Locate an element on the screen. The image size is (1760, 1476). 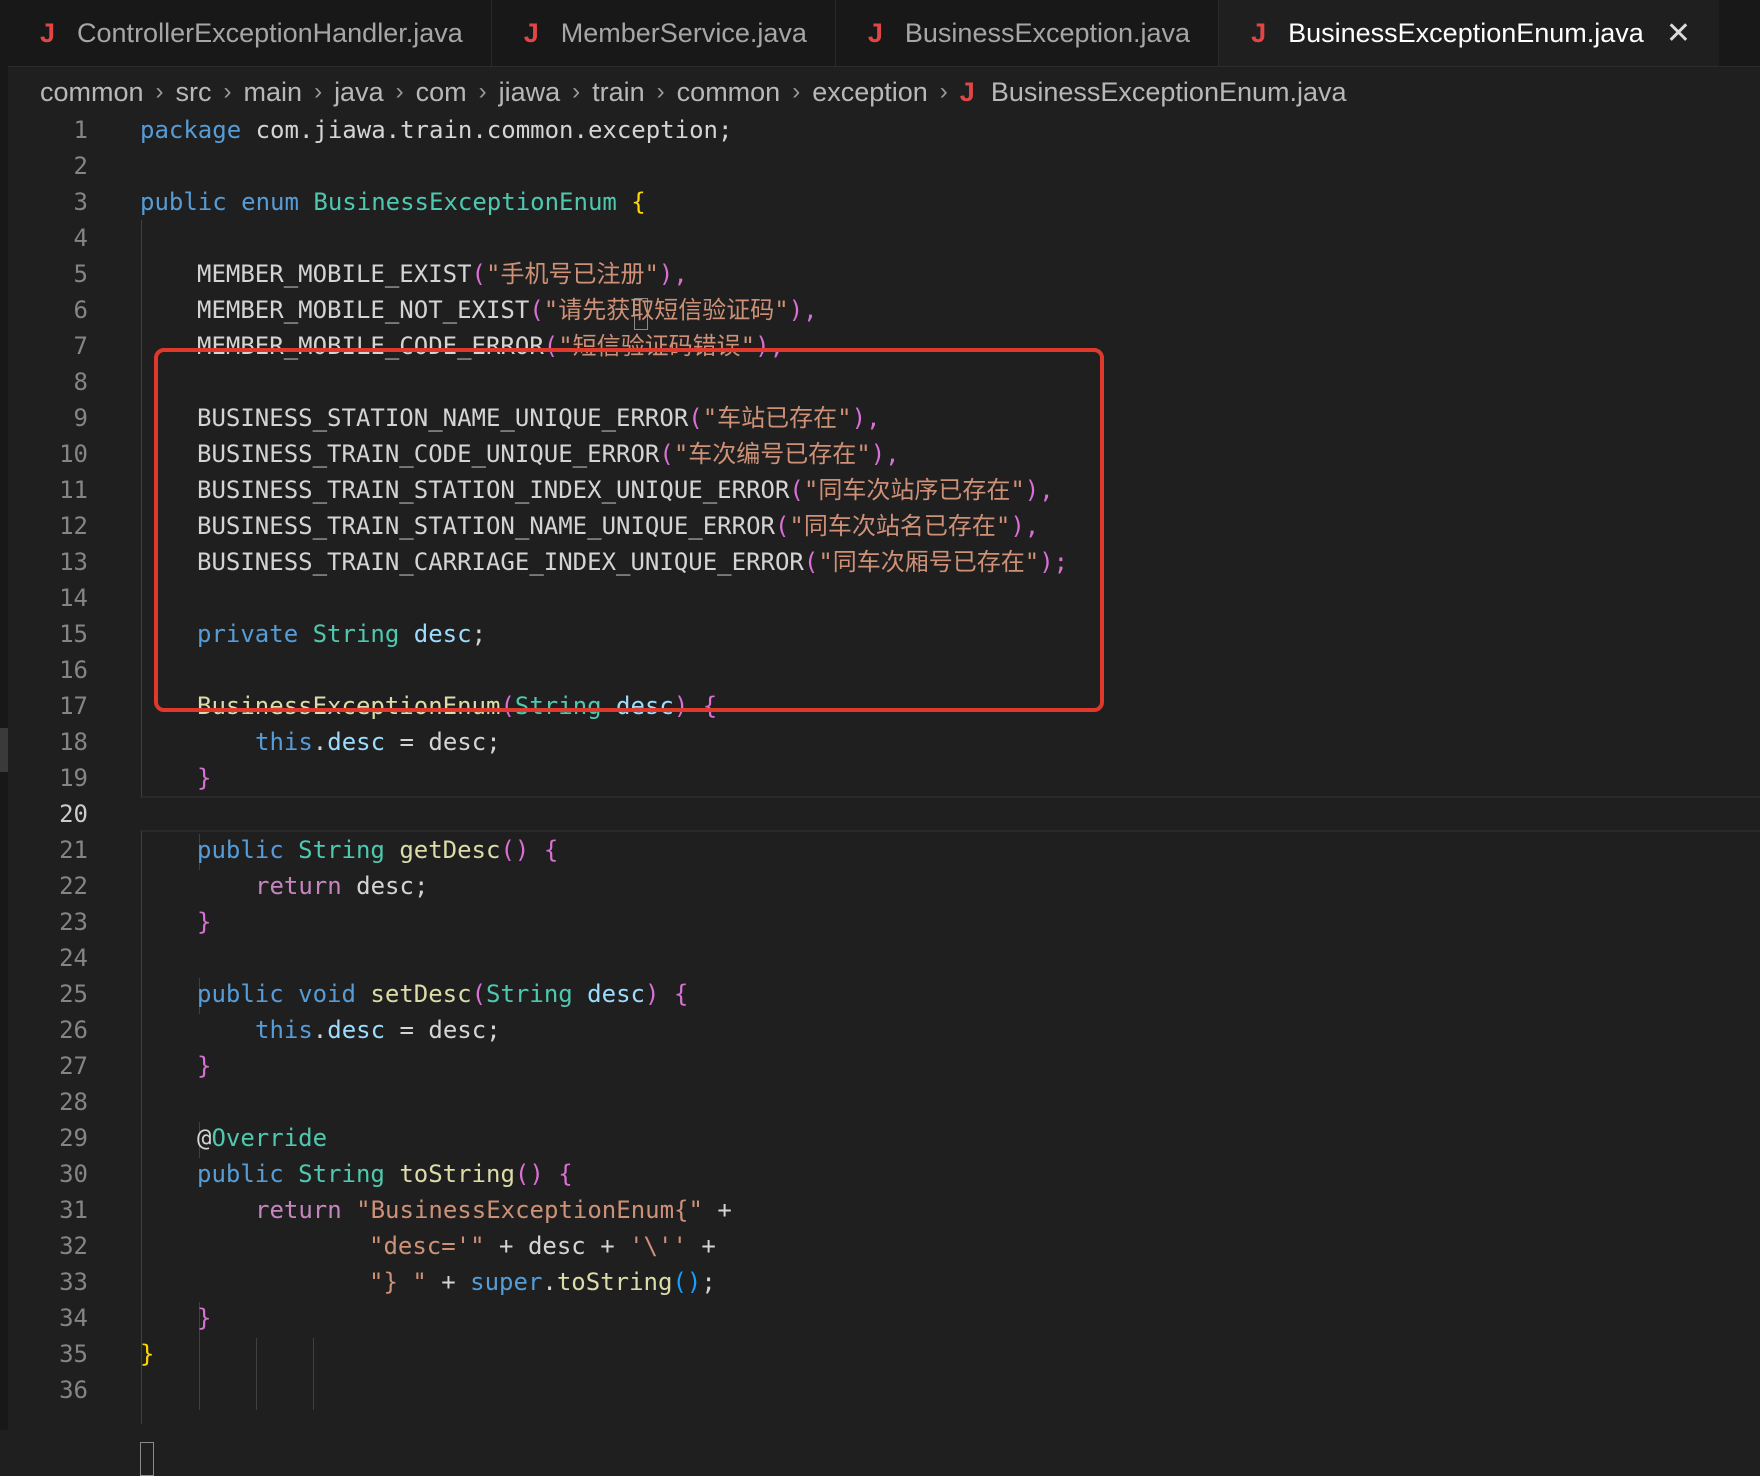
tab-controller-exception-handler: J ControllerExceptionHandler.java is located at coordinates (250, 33).